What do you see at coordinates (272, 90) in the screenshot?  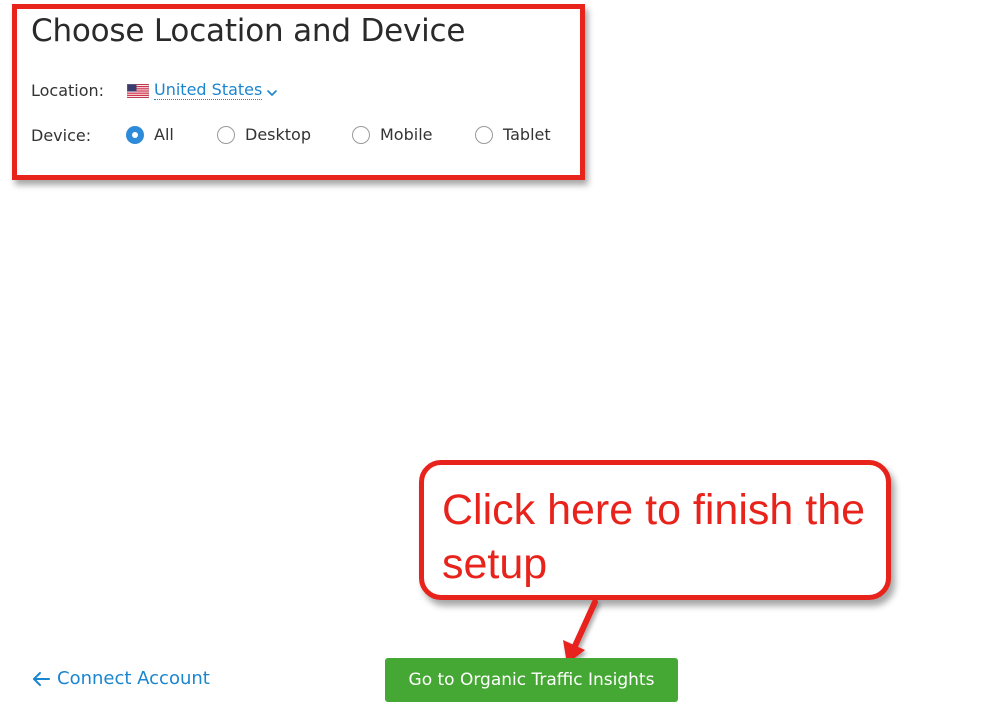 I see `chevron-down-icon` at bounding box center [272, 90].